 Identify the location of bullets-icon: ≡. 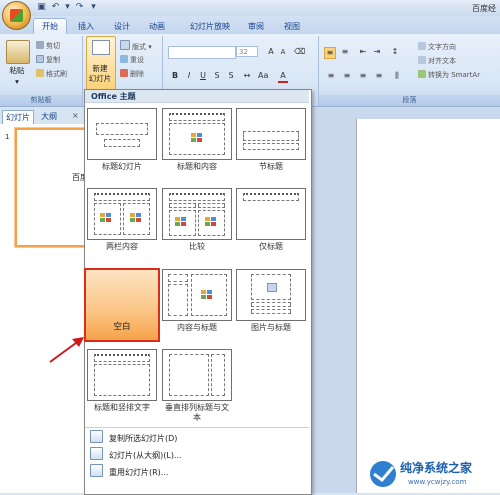
(330, 53).